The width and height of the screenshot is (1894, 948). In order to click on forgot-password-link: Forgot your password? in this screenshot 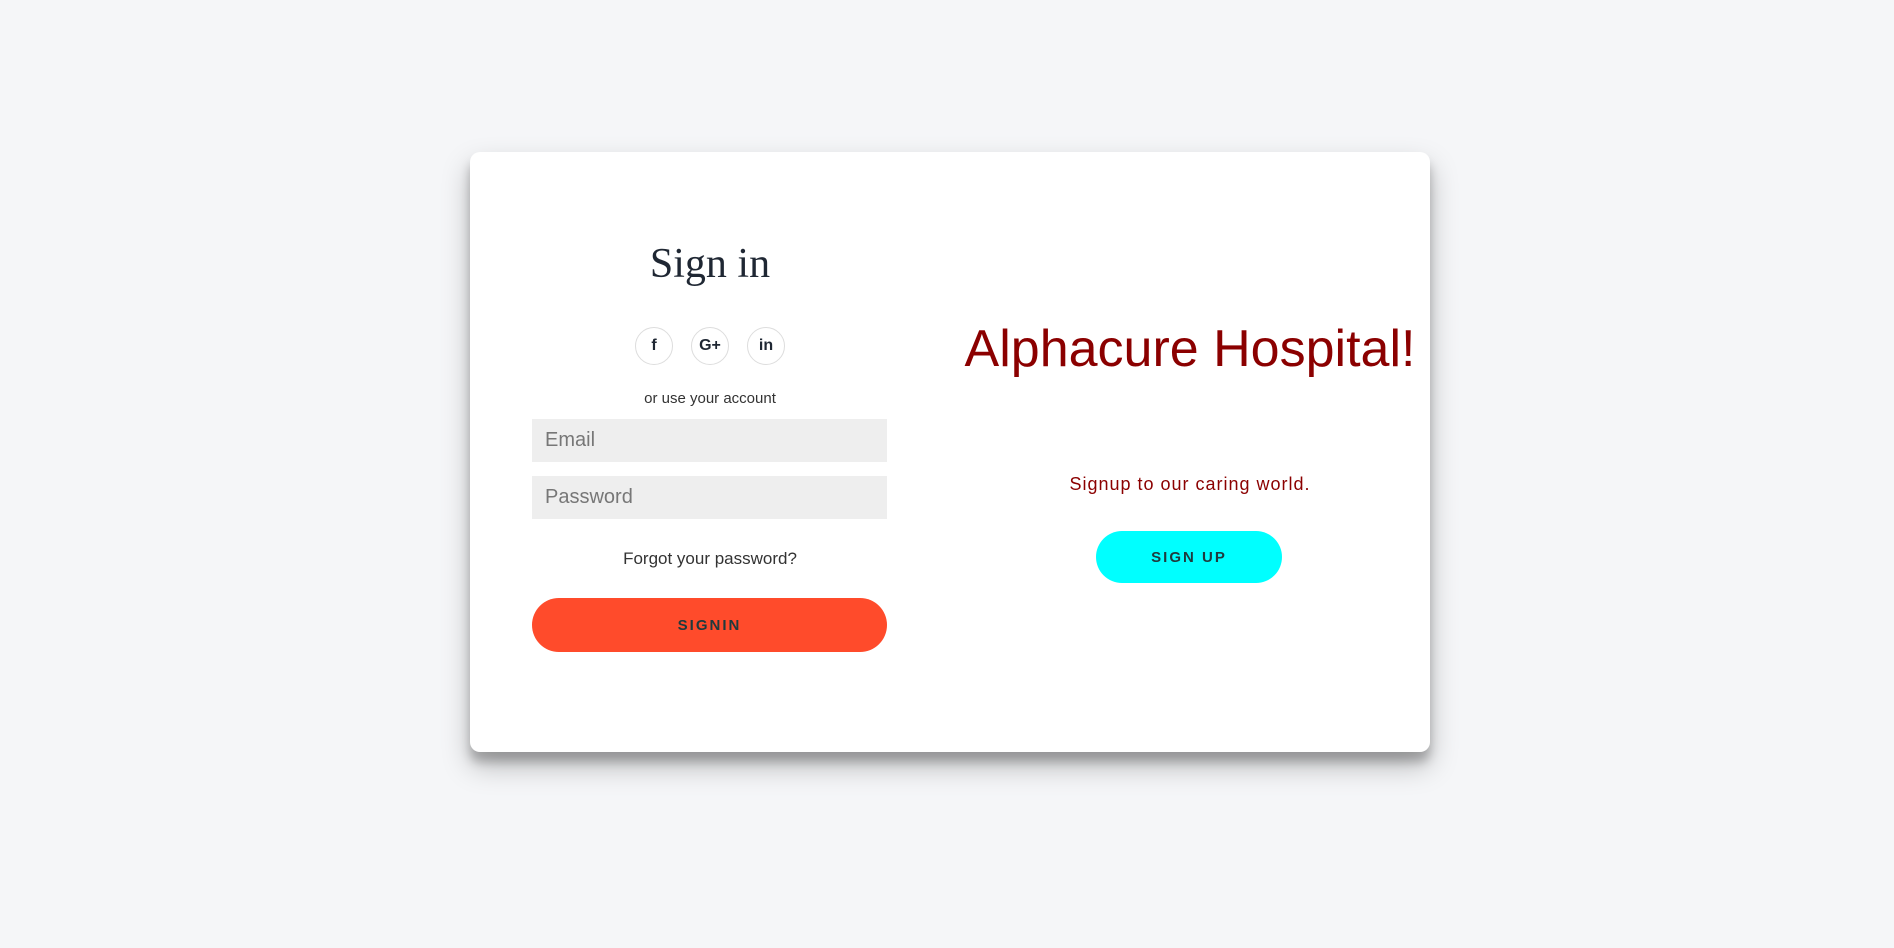, I will do `click(710, 559)`.